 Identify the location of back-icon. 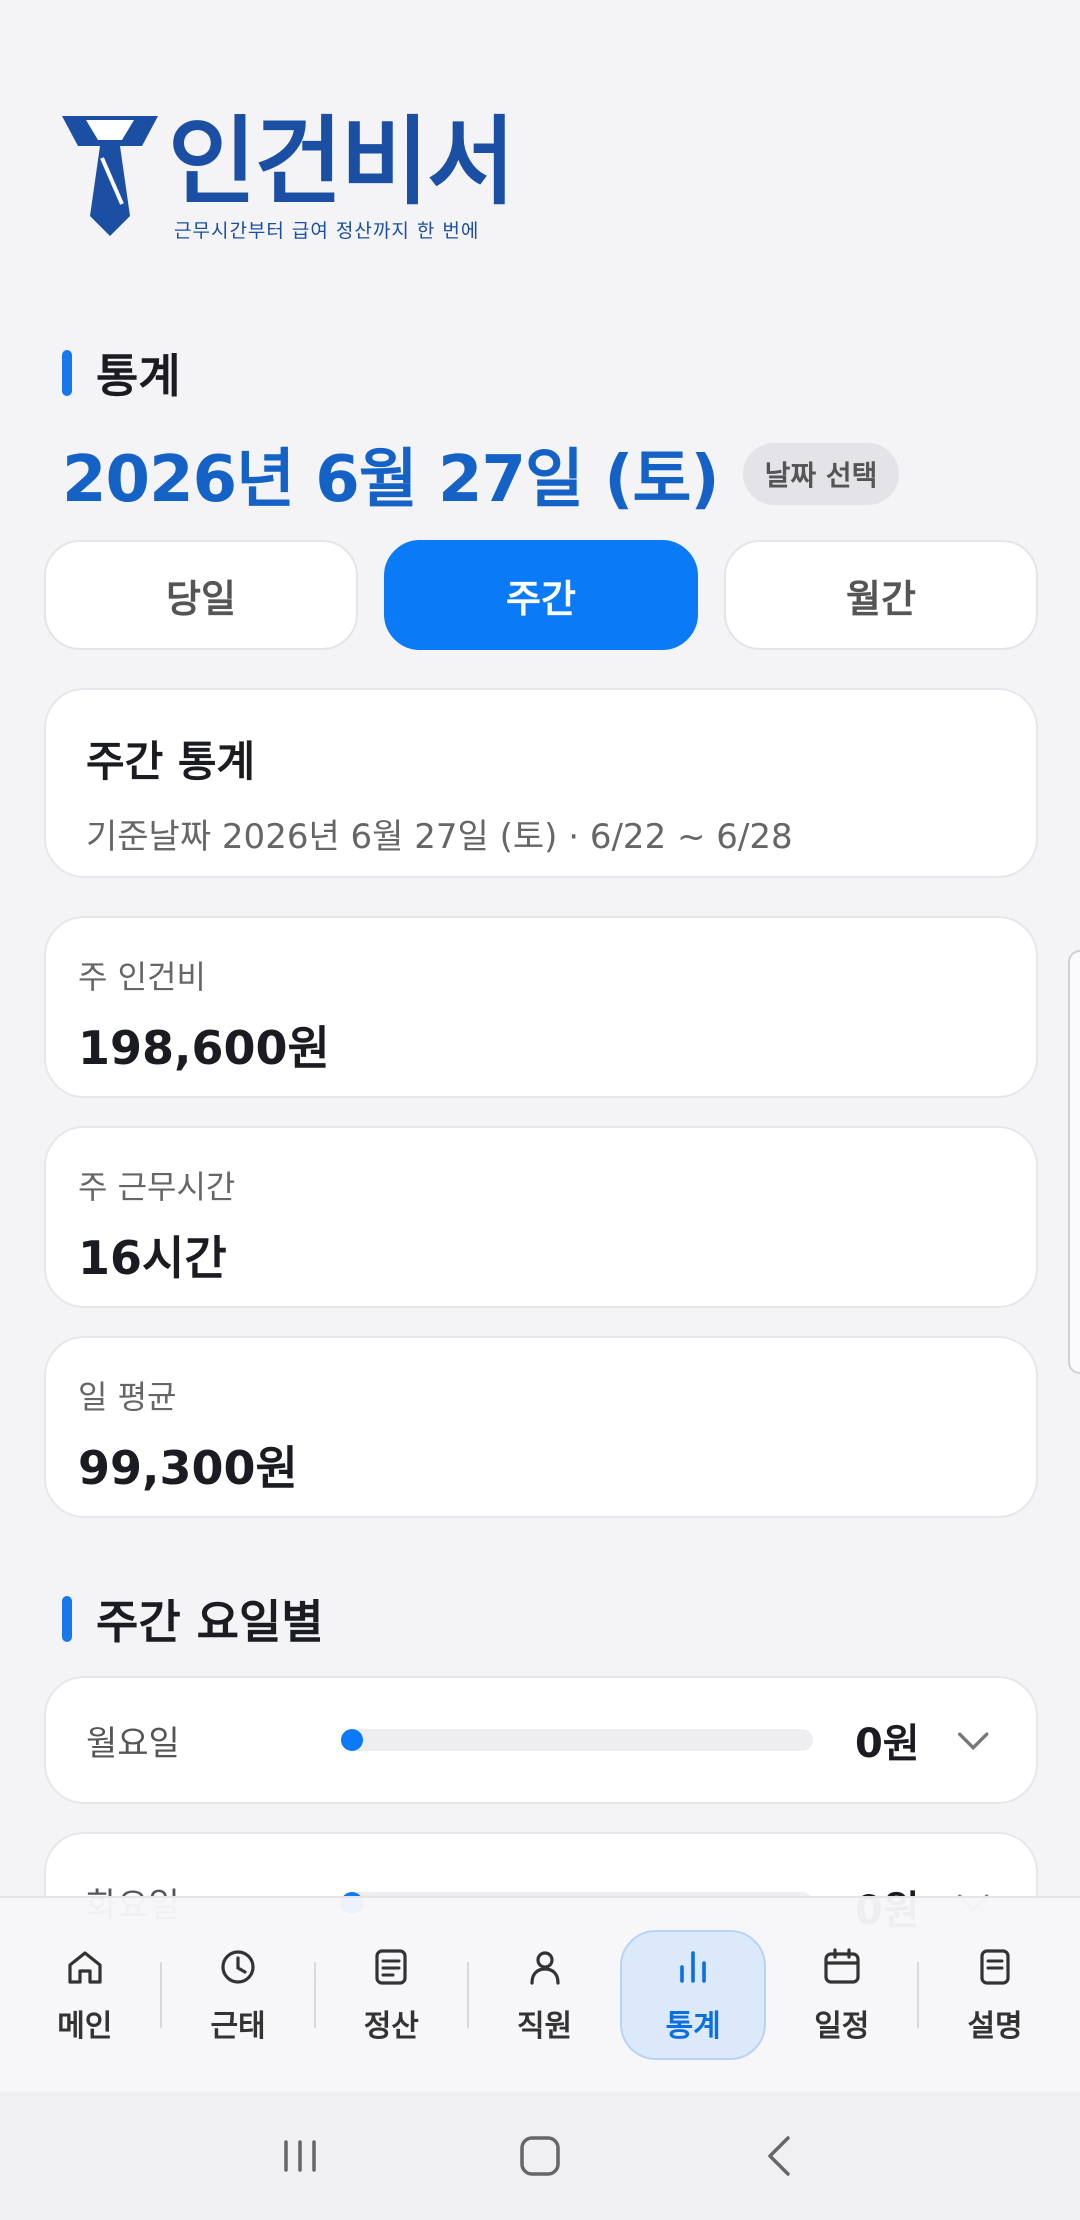
(780, 2156).